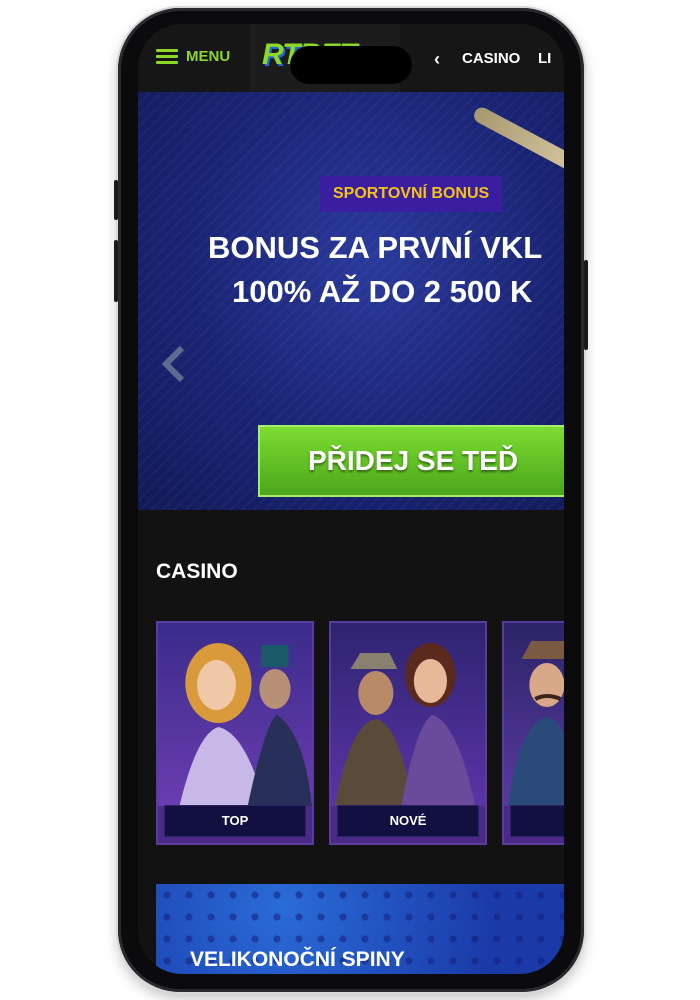 The image size is (700, 1000). I want to click on promo-card: VELIKONOČNÍ SPINY, so click(360, 929).